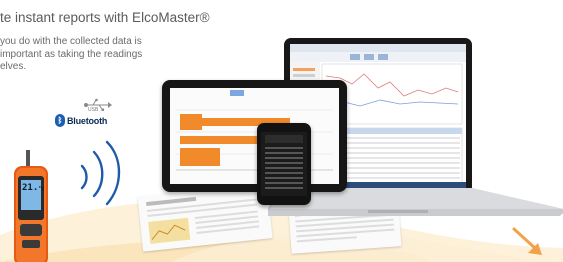  I want to click on bluetooth-label: Bluetooth, so click(87, 120).